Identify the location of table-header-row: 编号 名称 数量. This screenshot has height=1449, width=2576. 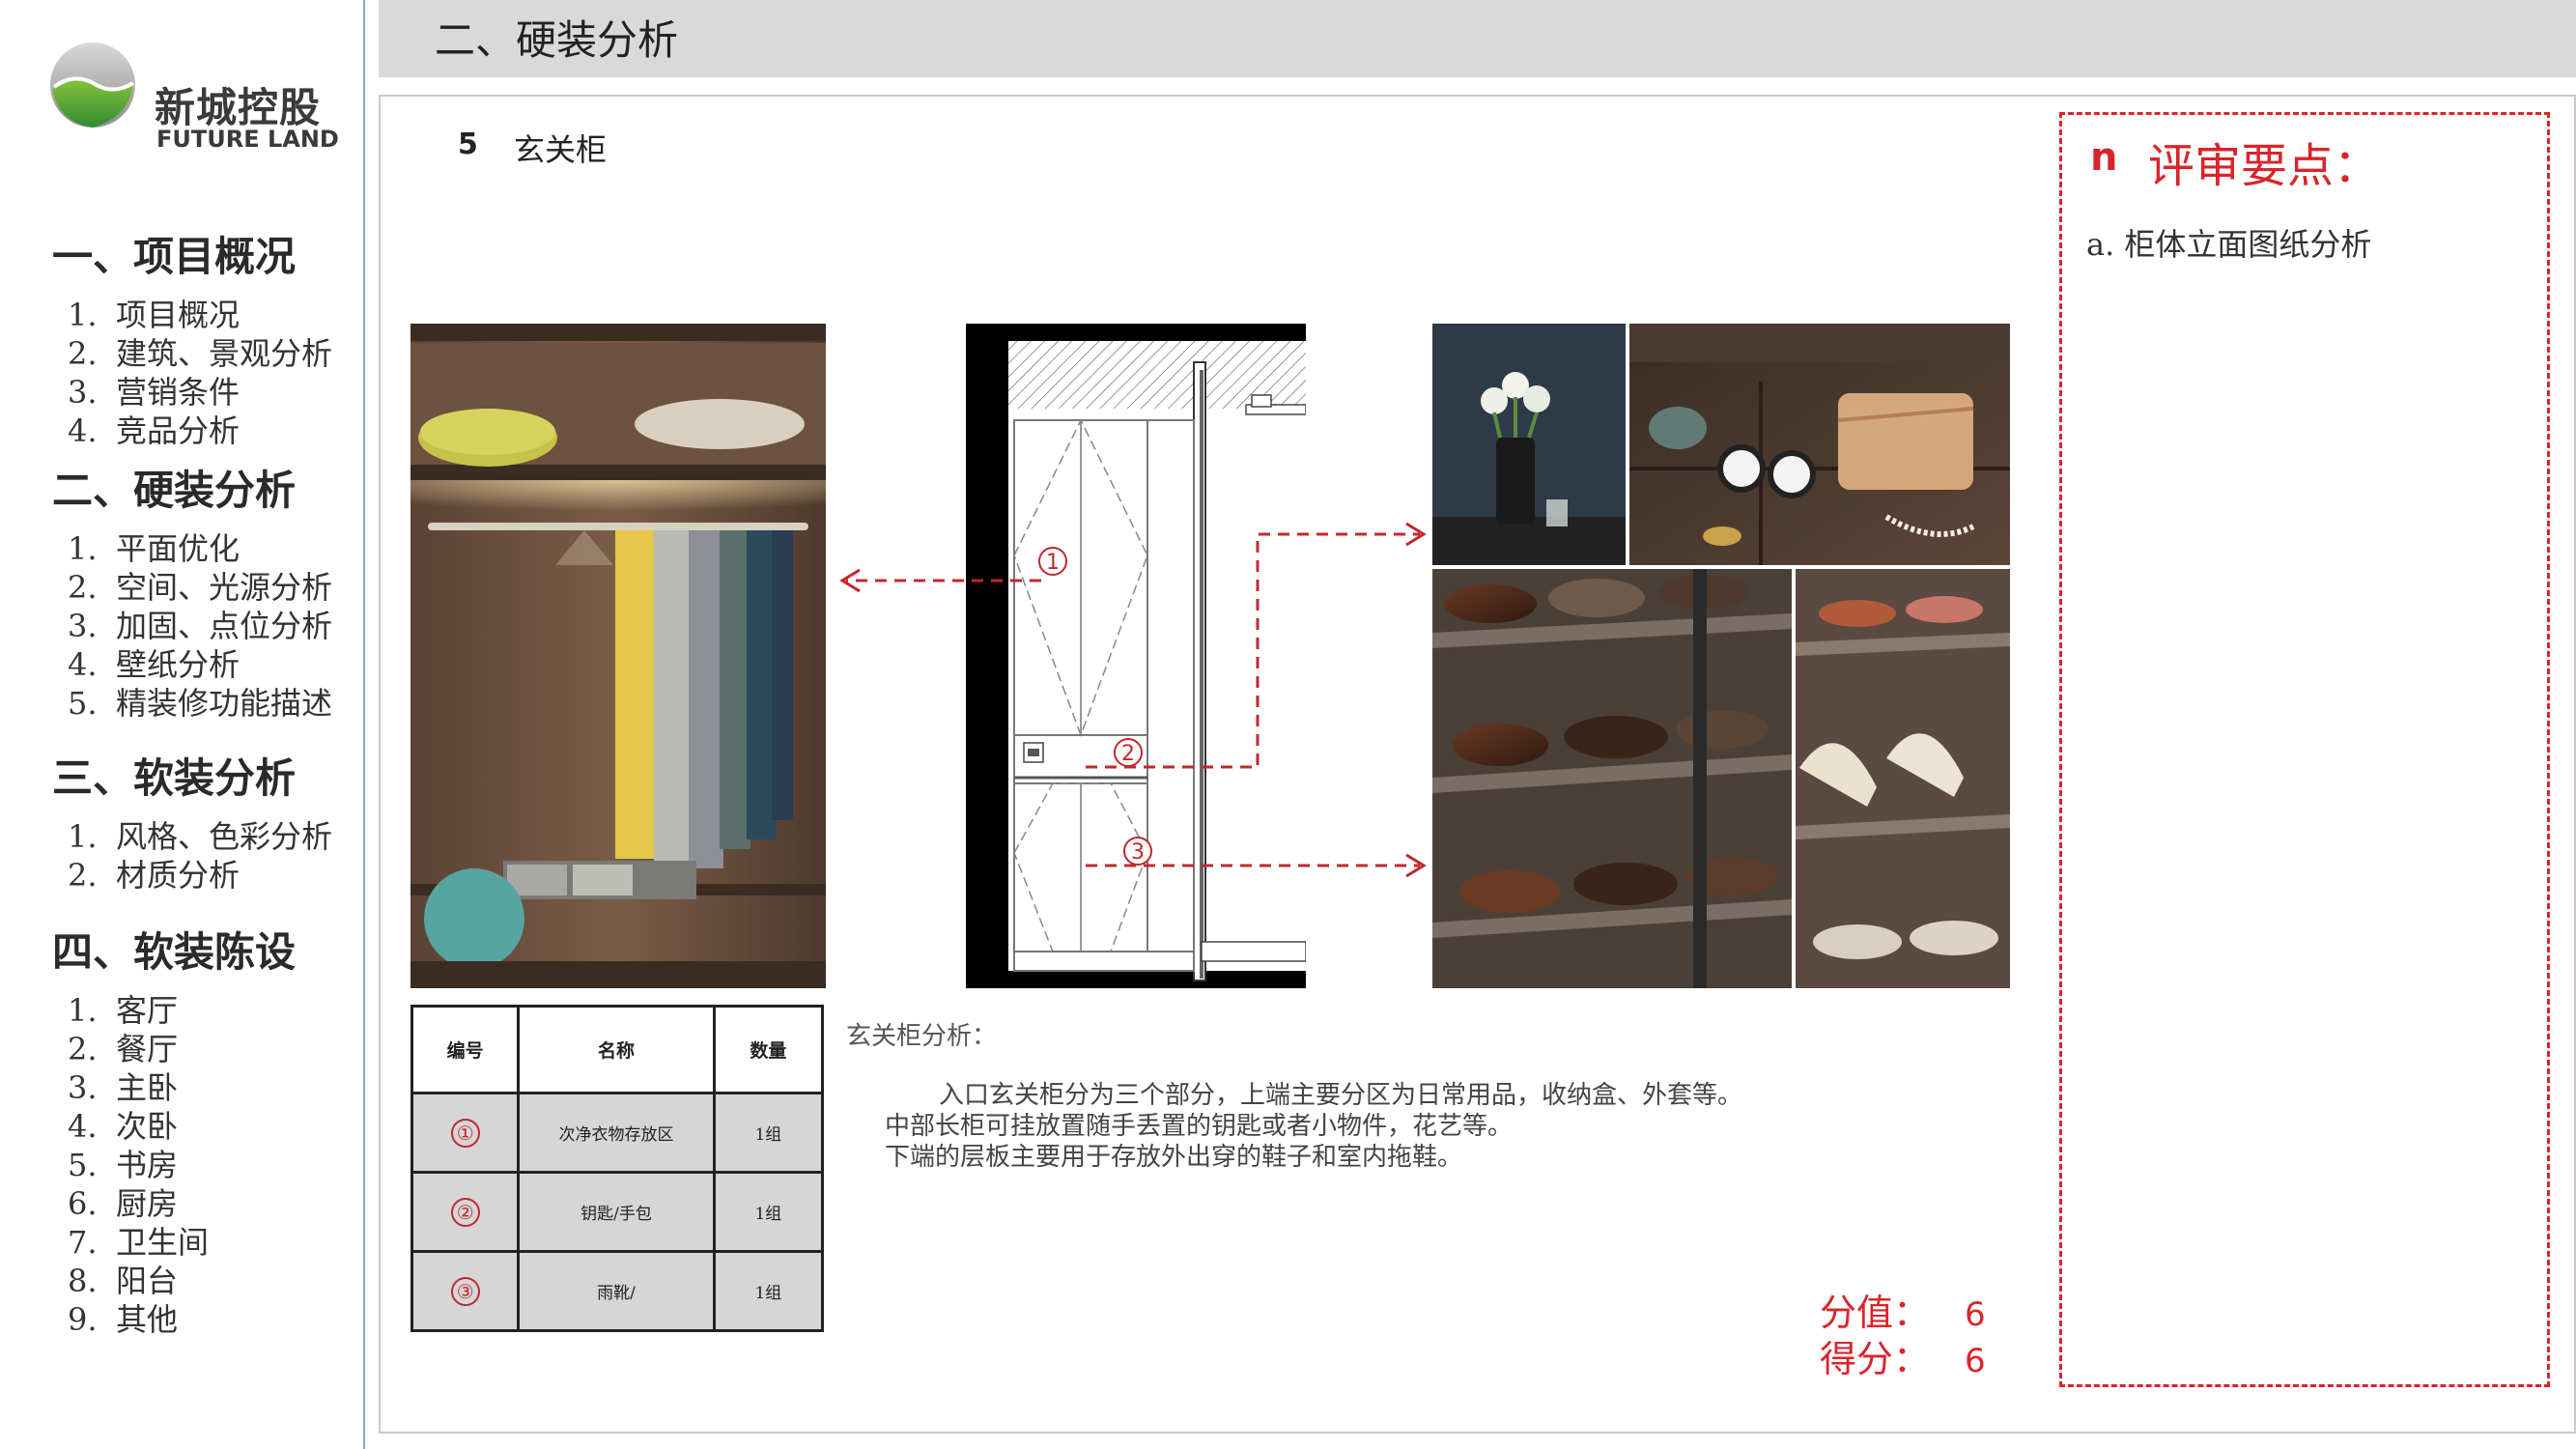
(617, 1049).